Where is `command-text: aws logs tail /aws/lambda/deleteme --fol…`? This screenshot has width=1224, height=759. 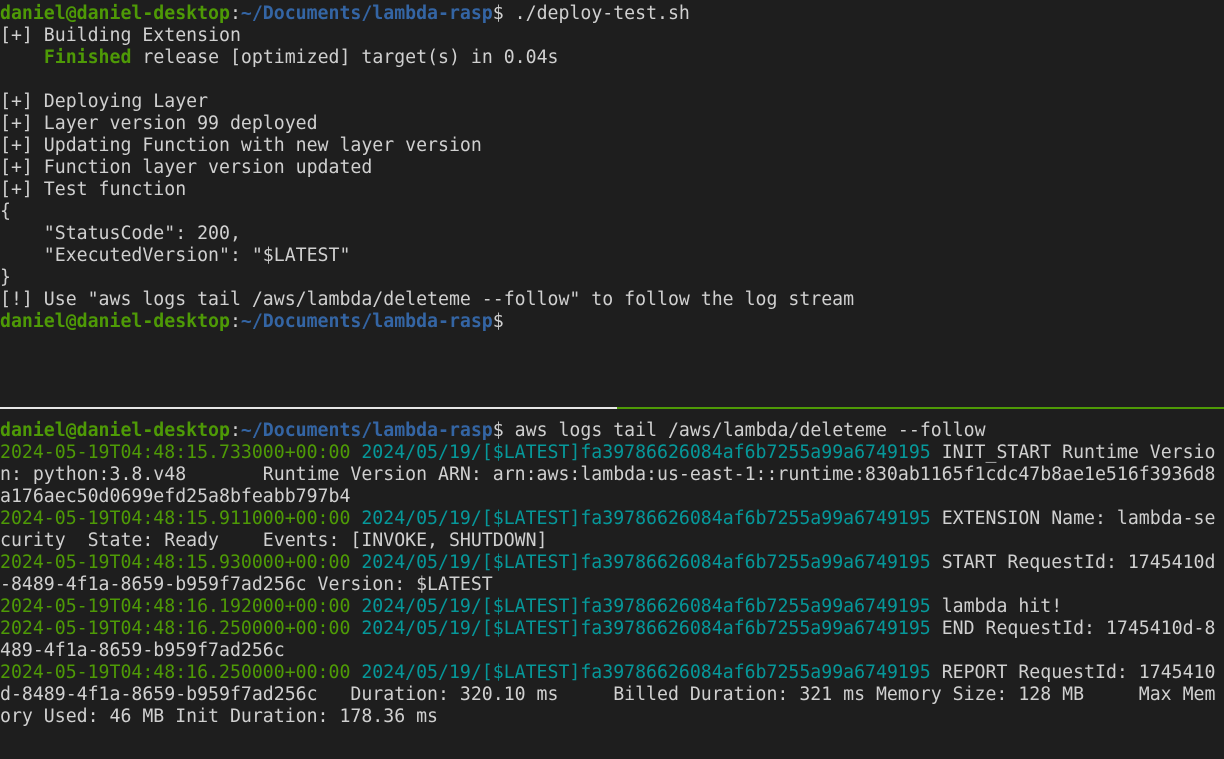 command-text: aws logs tail /aws/lambda/deleteme --fol… is located at coordinates (750, 430).